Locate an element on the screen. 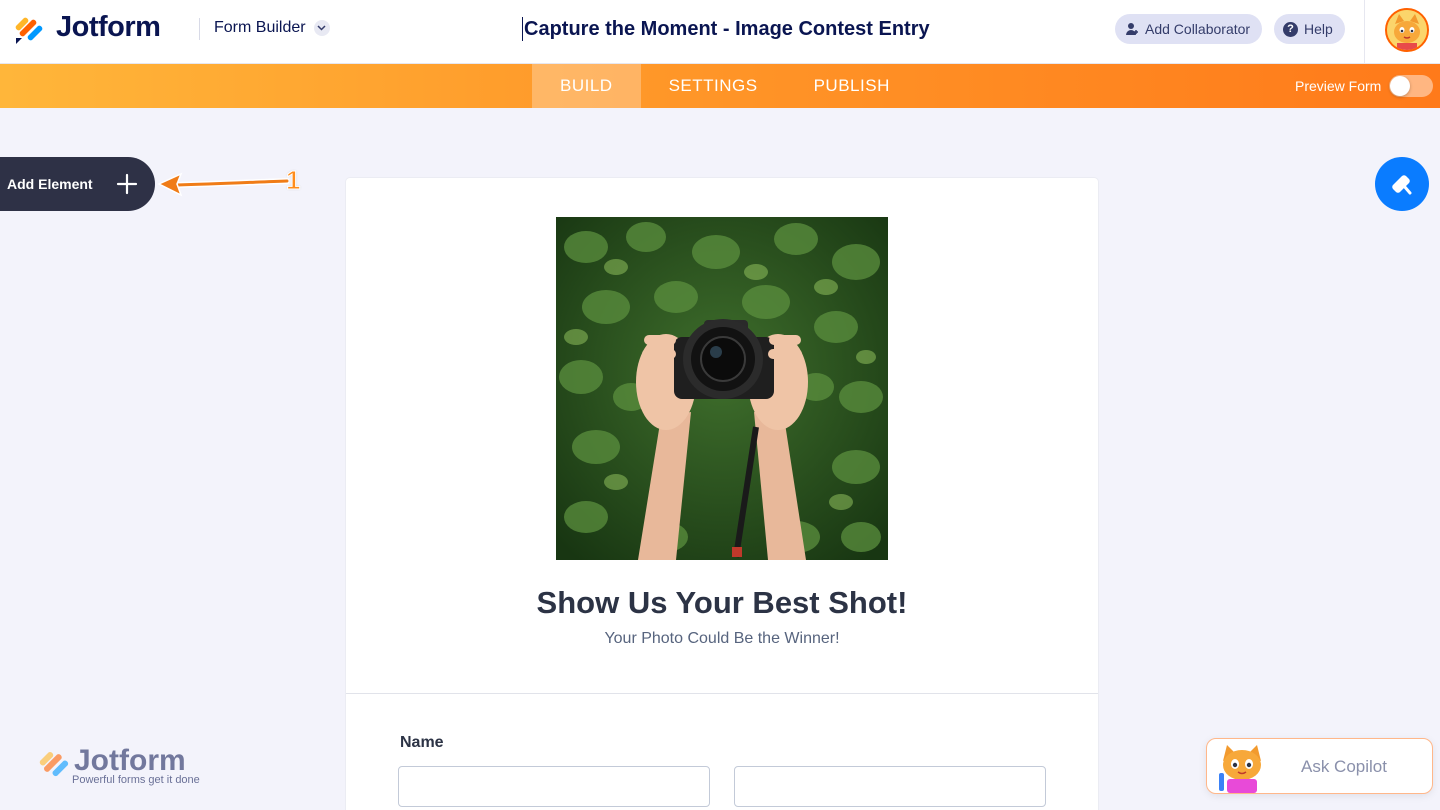 The width and height of the screenshot is (1440, 810). help-icon: ? is located at coordinates (1290, 29).